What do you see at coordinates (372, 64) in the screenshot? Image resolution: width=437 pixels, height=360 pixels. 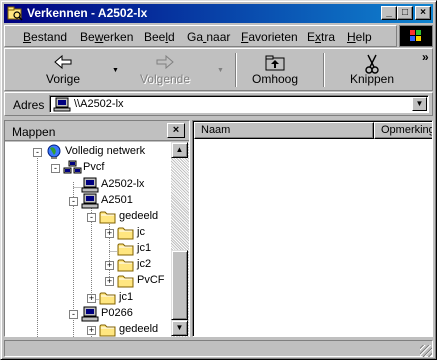 I see `scissors-icon` at bounding box center [372, 64].